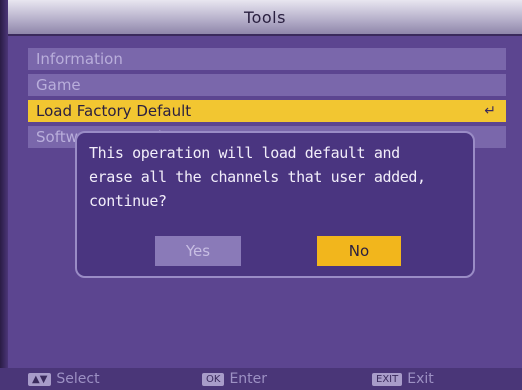 This screenshot has height=390, width=522. I want to click on menu-item-label: Information, so click(79, 59).